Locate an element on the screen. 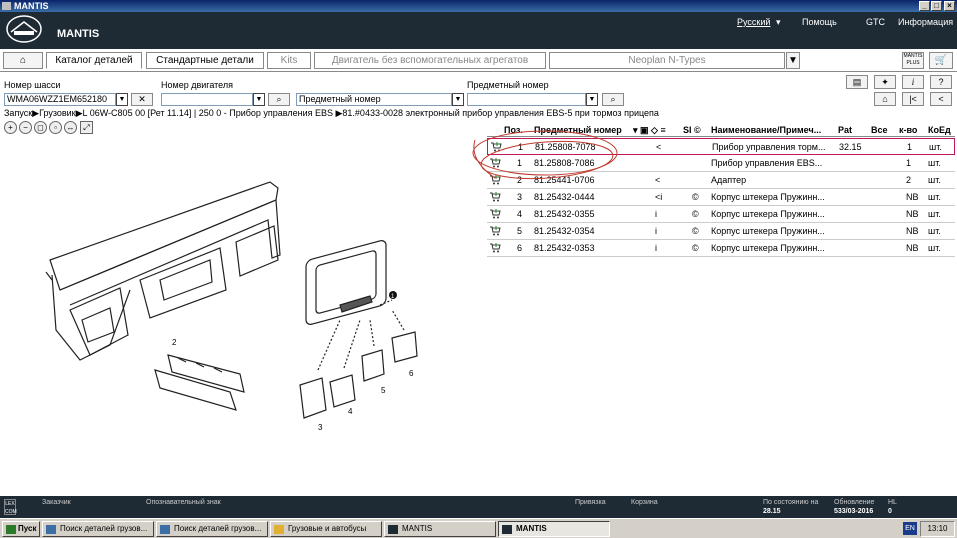  row-part-number: 81.25432-0353 is located at coordinates (564, 248).